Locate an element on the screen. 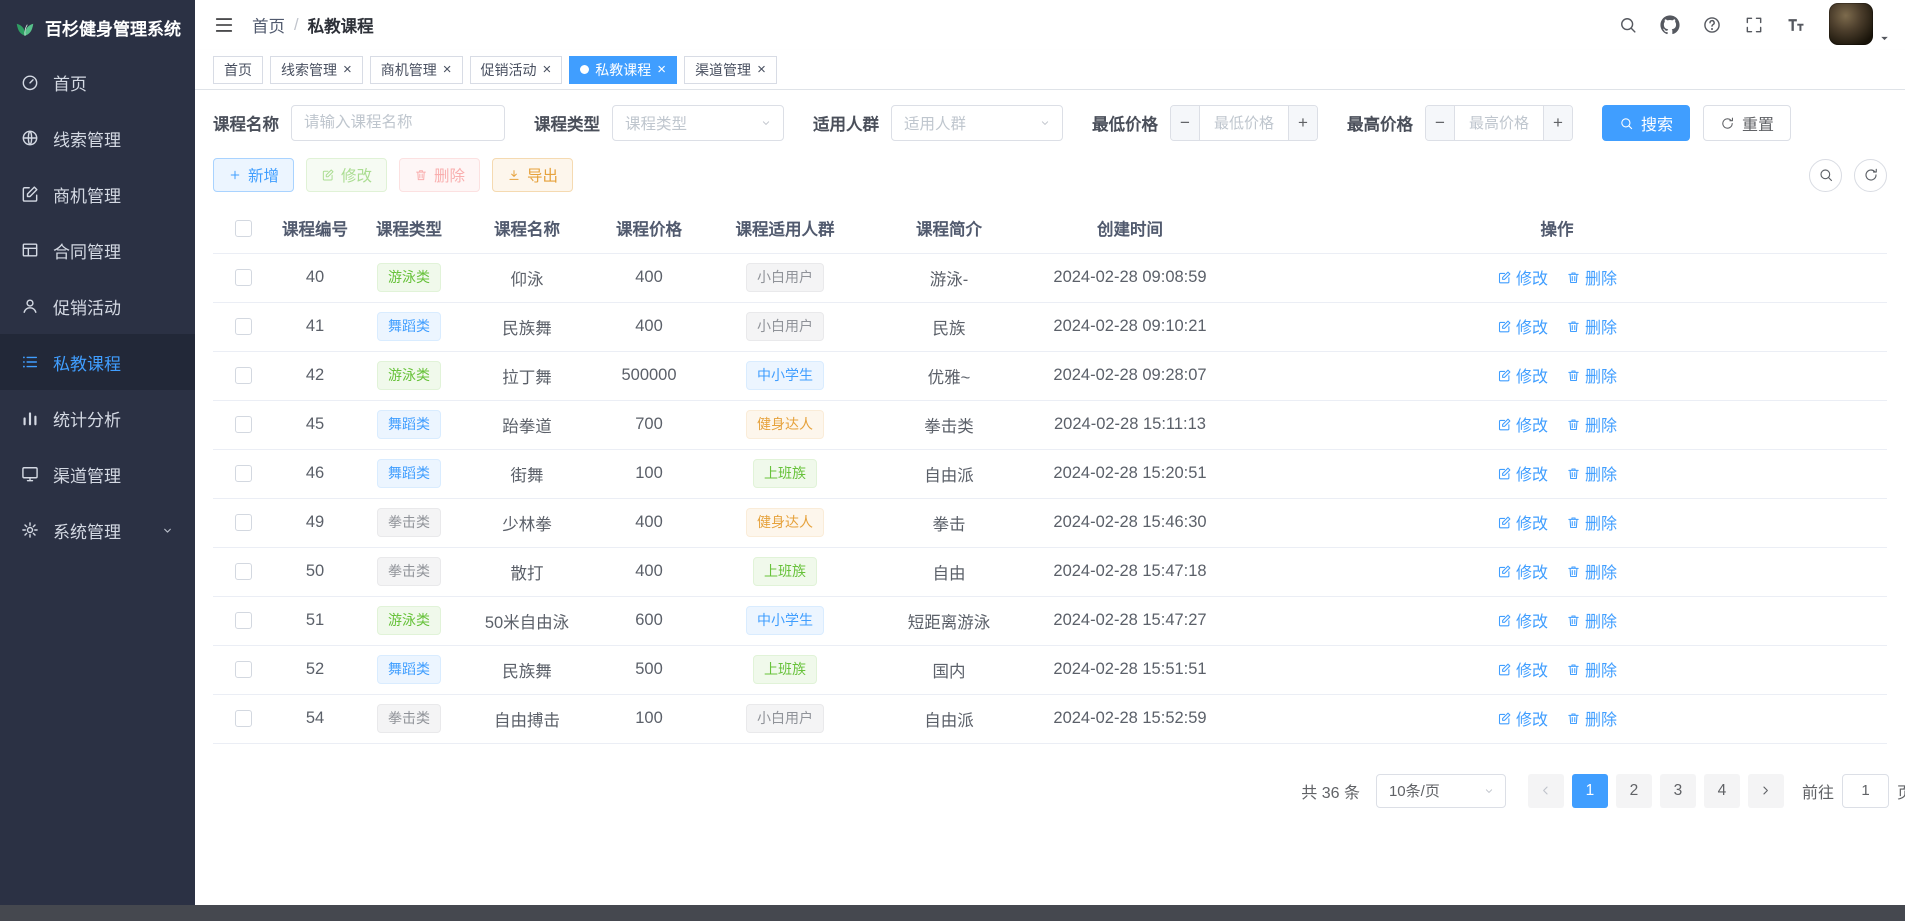 This screenshot has width=1905, height=921. font-size-button is located at coordinates (1796, 25).